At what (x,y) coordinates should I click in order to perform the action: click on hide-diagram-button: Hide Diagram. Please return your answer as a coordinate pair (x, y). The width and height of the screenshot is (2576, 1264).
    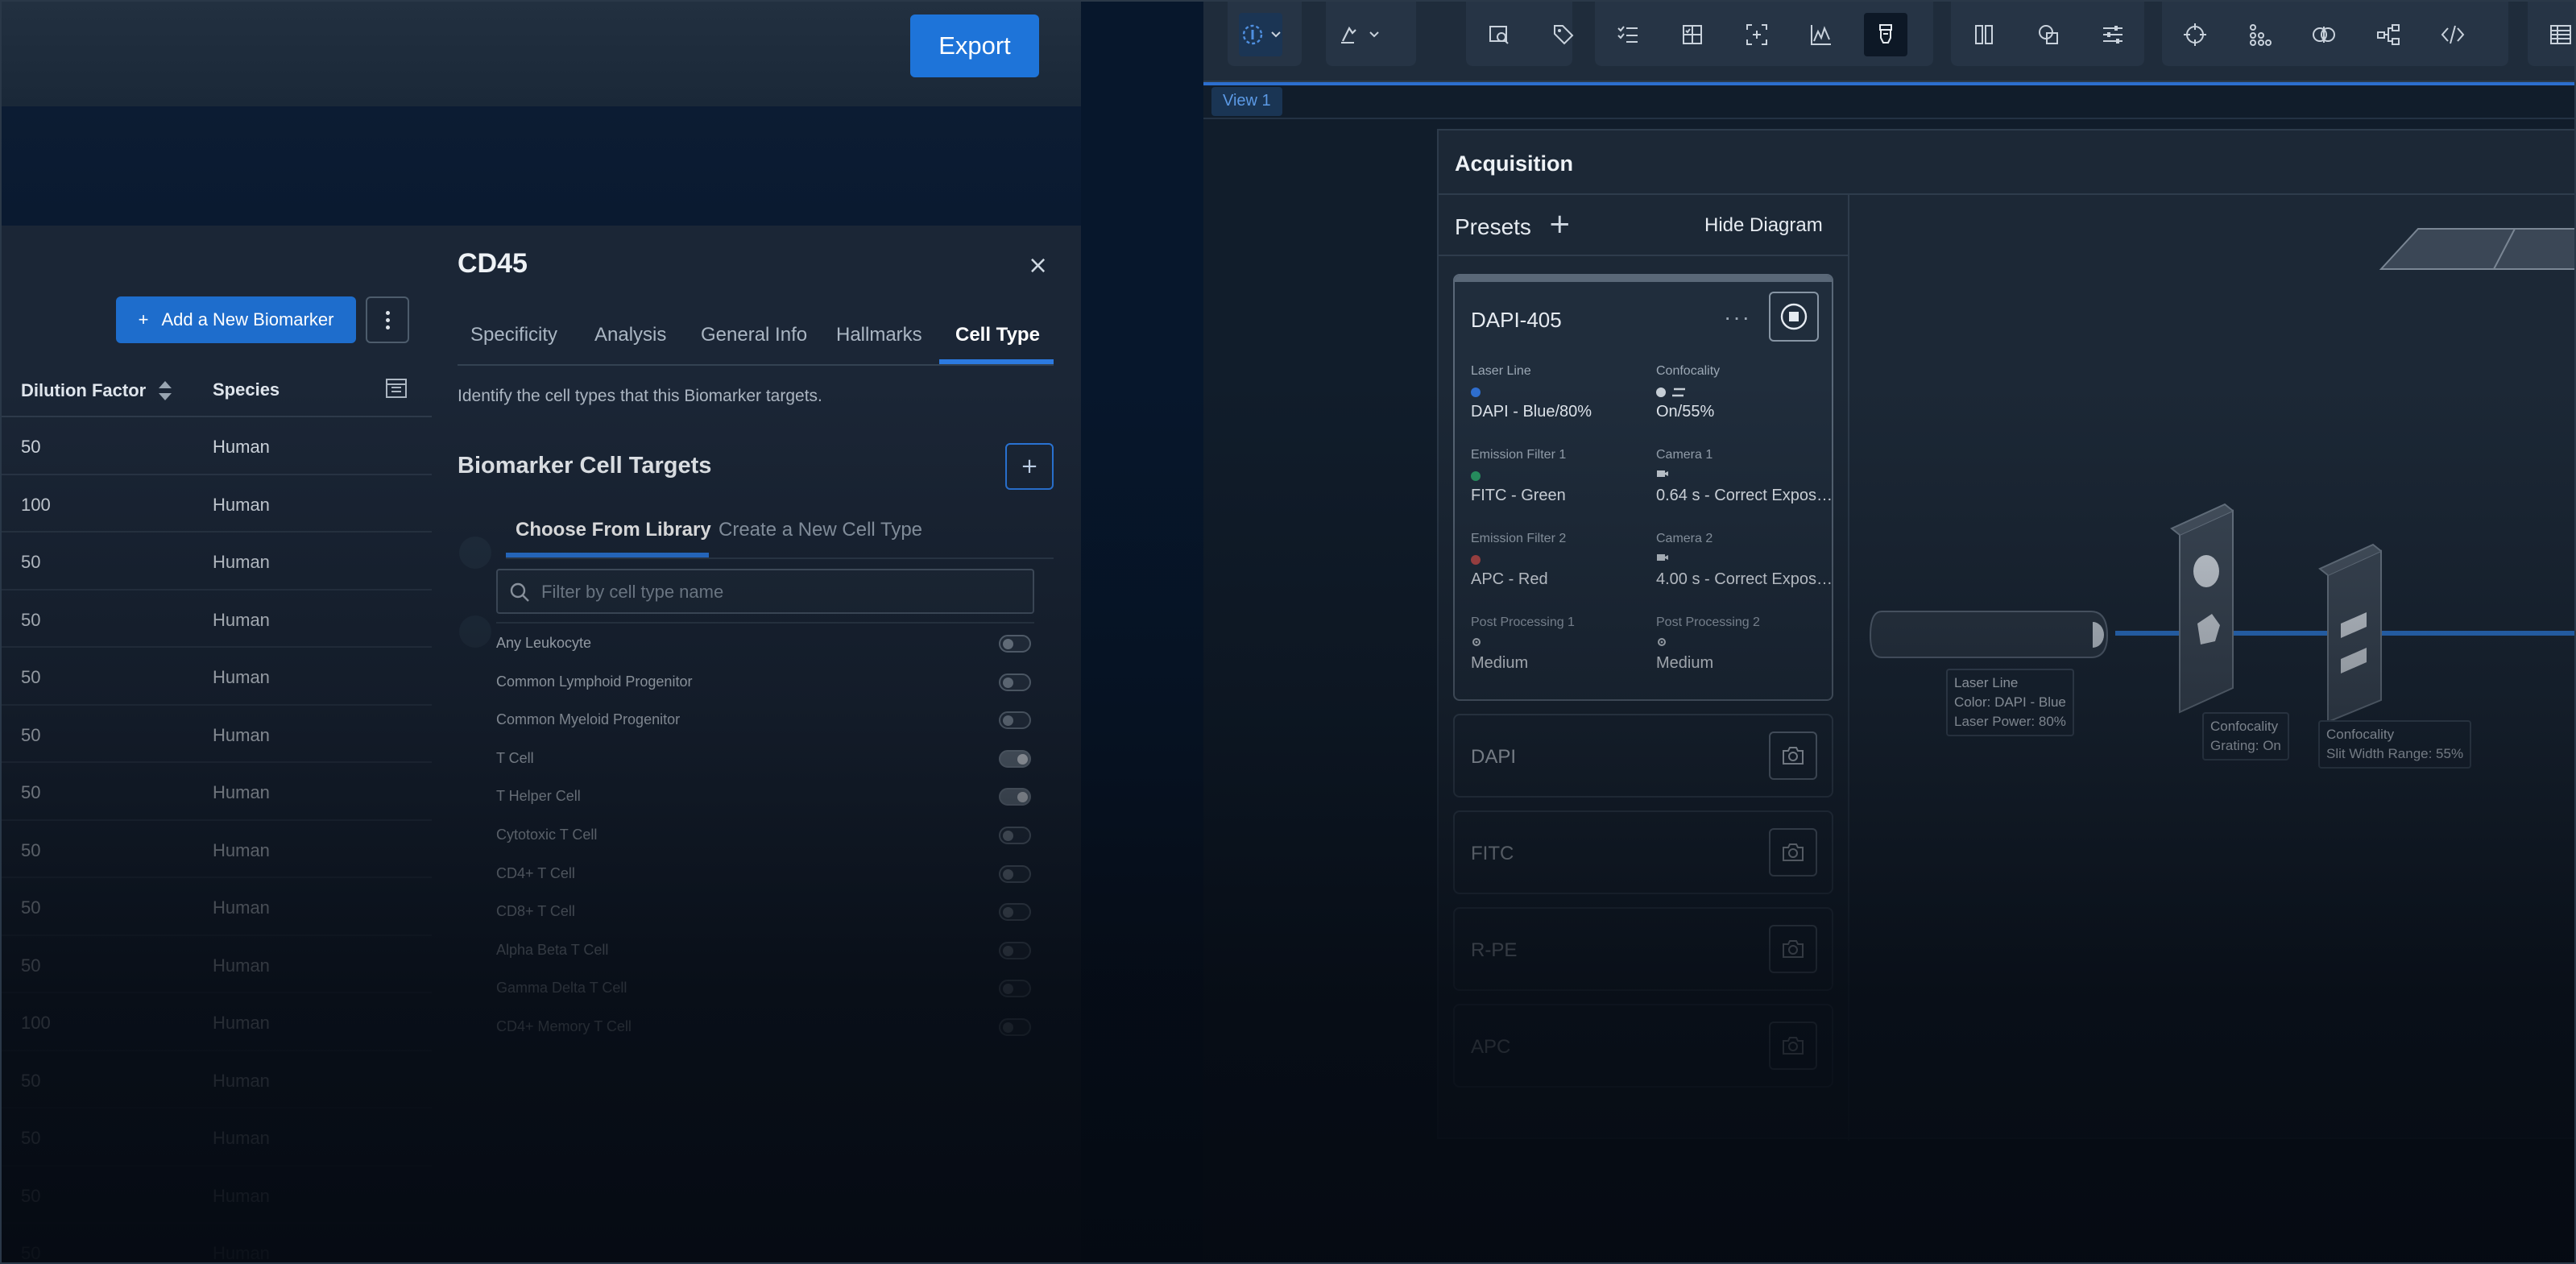
    Looking at the image, I should click on (1763, 225).